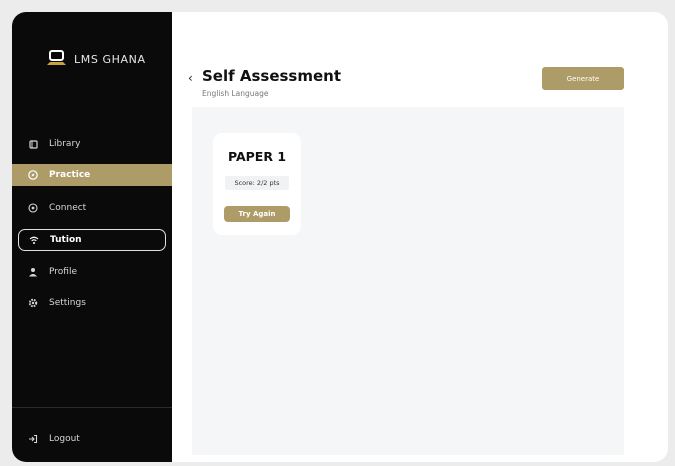 This screenshot has width=675, height=466. I want to click on sidebar-item-label: Library, so click(65, 144).